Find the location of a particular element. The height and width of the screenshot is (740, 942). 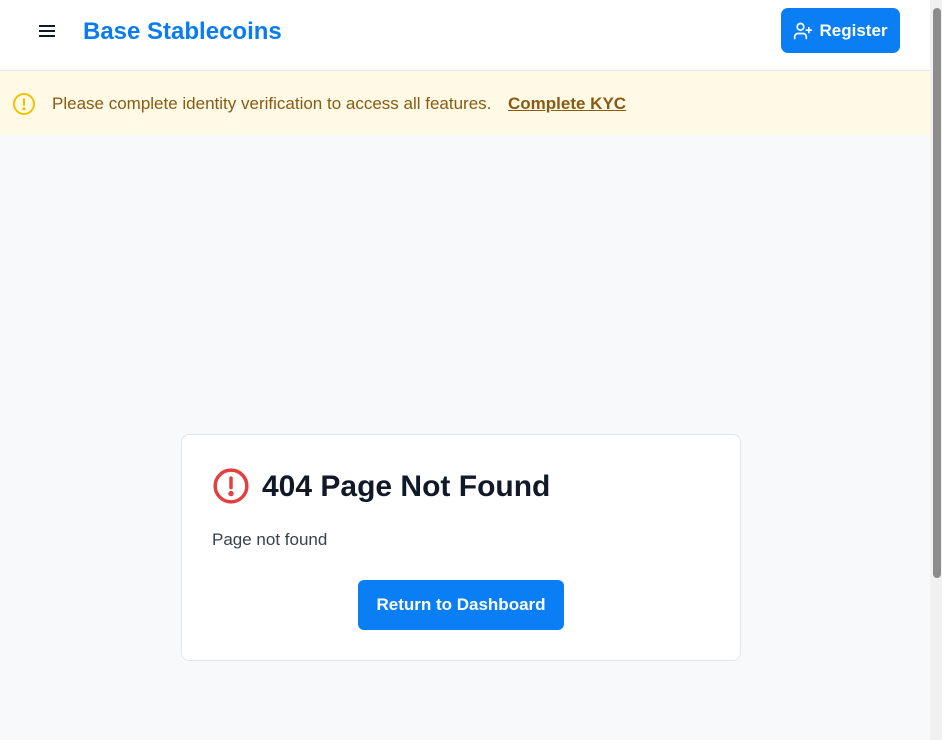

error-message: Page not found is located at coordinates (270, 539).